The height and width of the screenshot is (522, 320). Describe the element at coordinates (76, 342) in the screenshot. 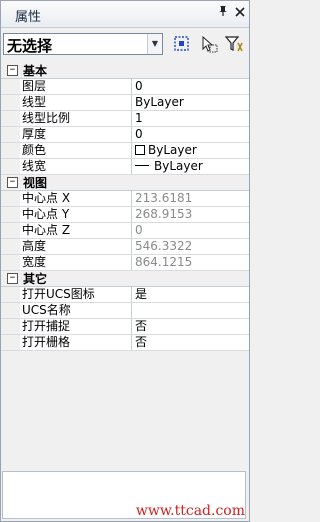

I see `property-name: 打开栅格` at that location.